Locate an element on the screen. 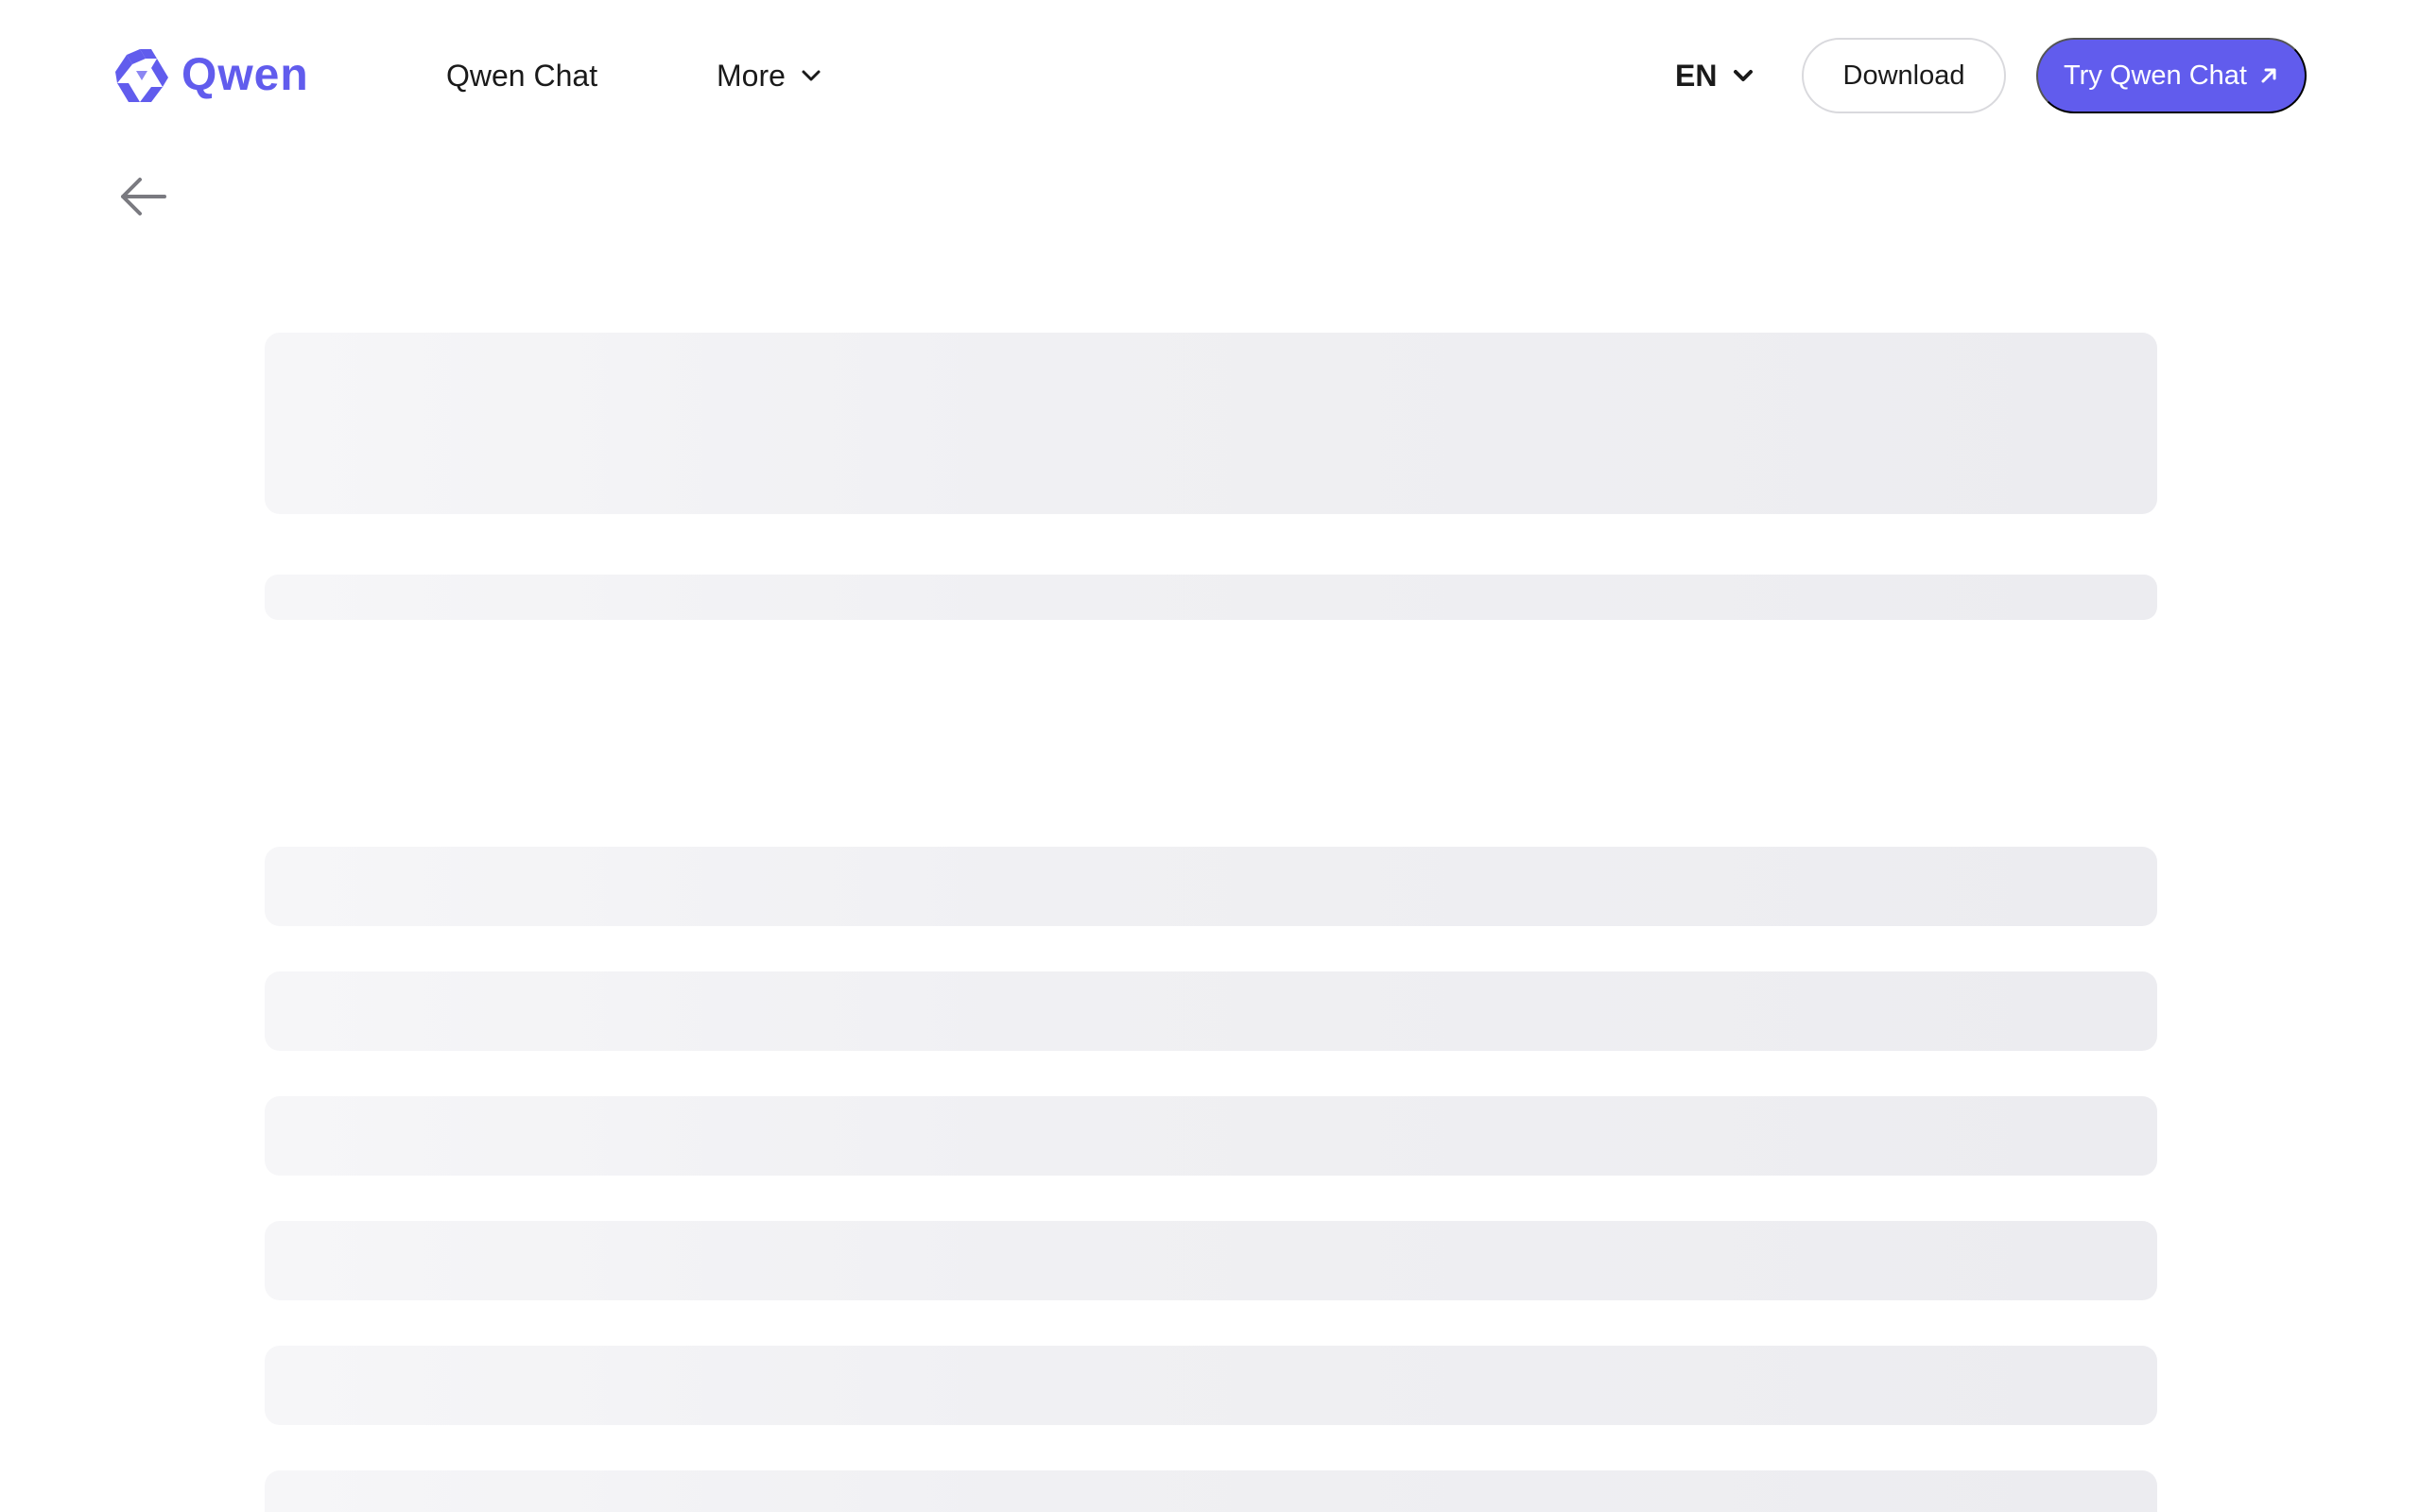 The height and width of the screenshot is (1512, 2420). language-selector: EN is located at coordinates (1715, 75).